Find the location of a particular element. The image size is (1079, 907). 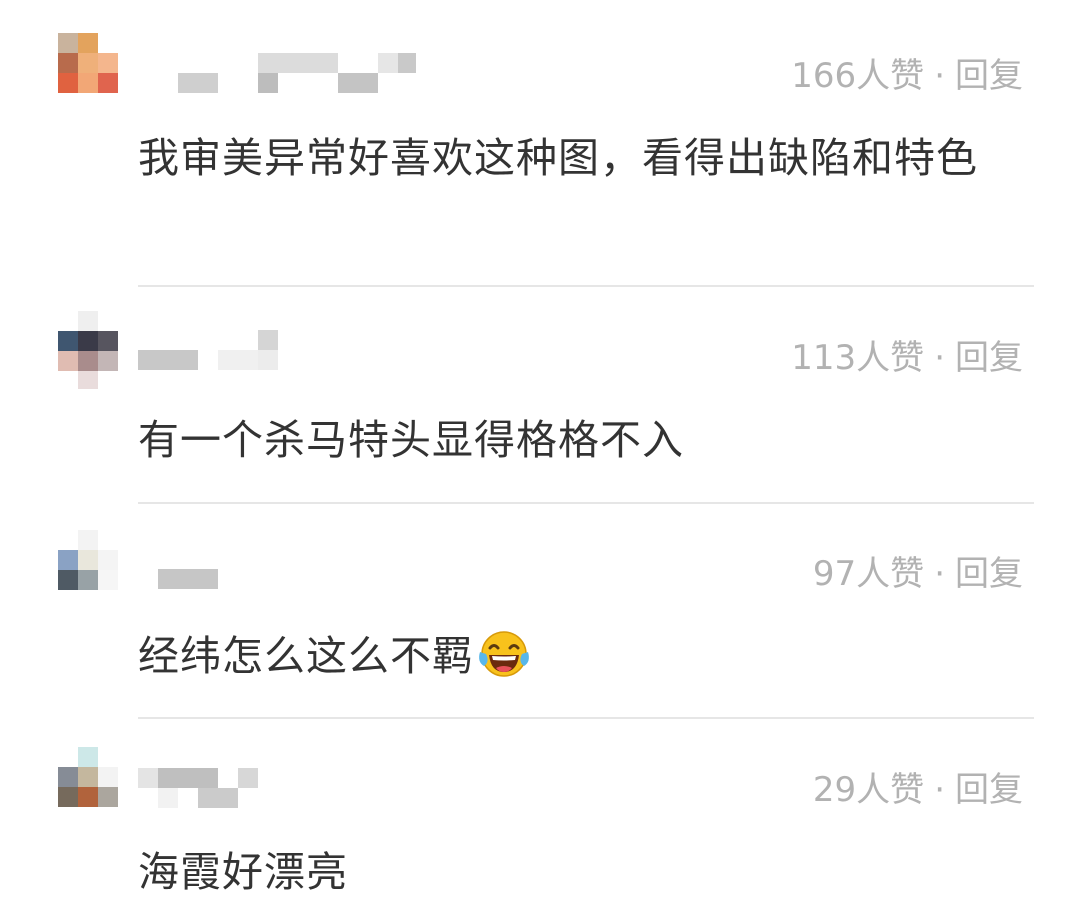

comment-meta: 166人赞 · 回复 is located at coordinates (907, 72).